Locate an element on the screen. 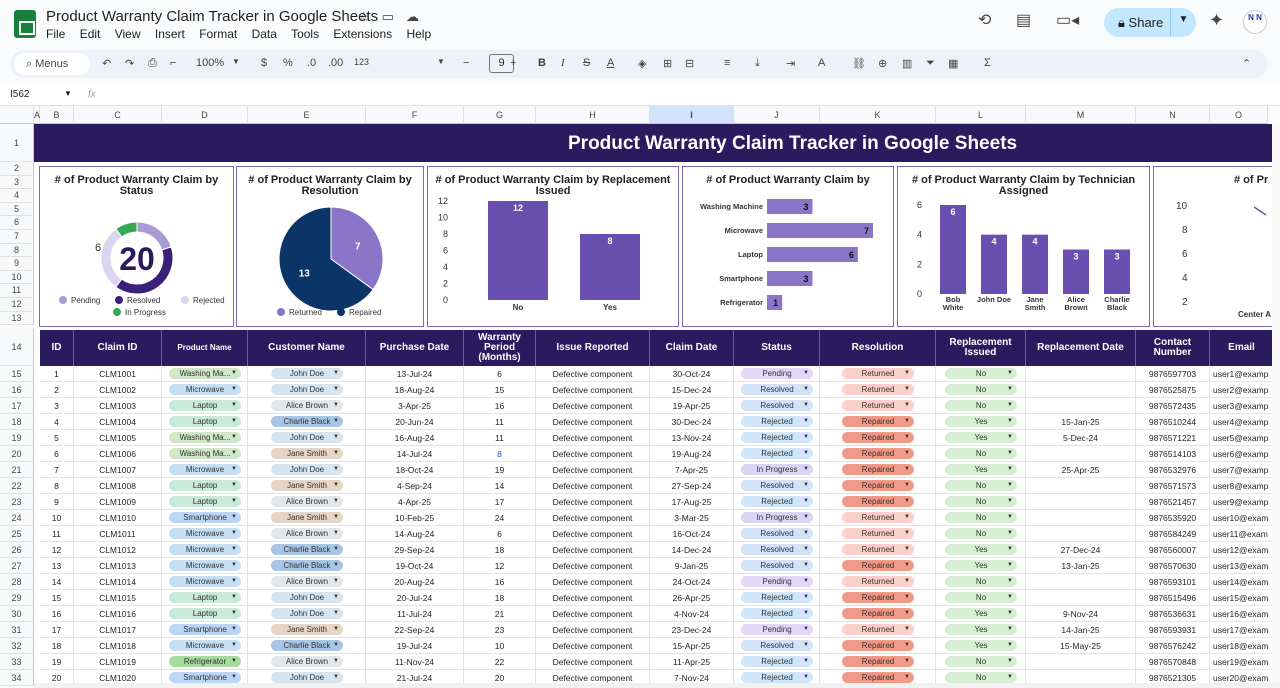 The width and height of the screenshot is (1280, 688). table-cell: 18 is located at coordinates (500, 598).